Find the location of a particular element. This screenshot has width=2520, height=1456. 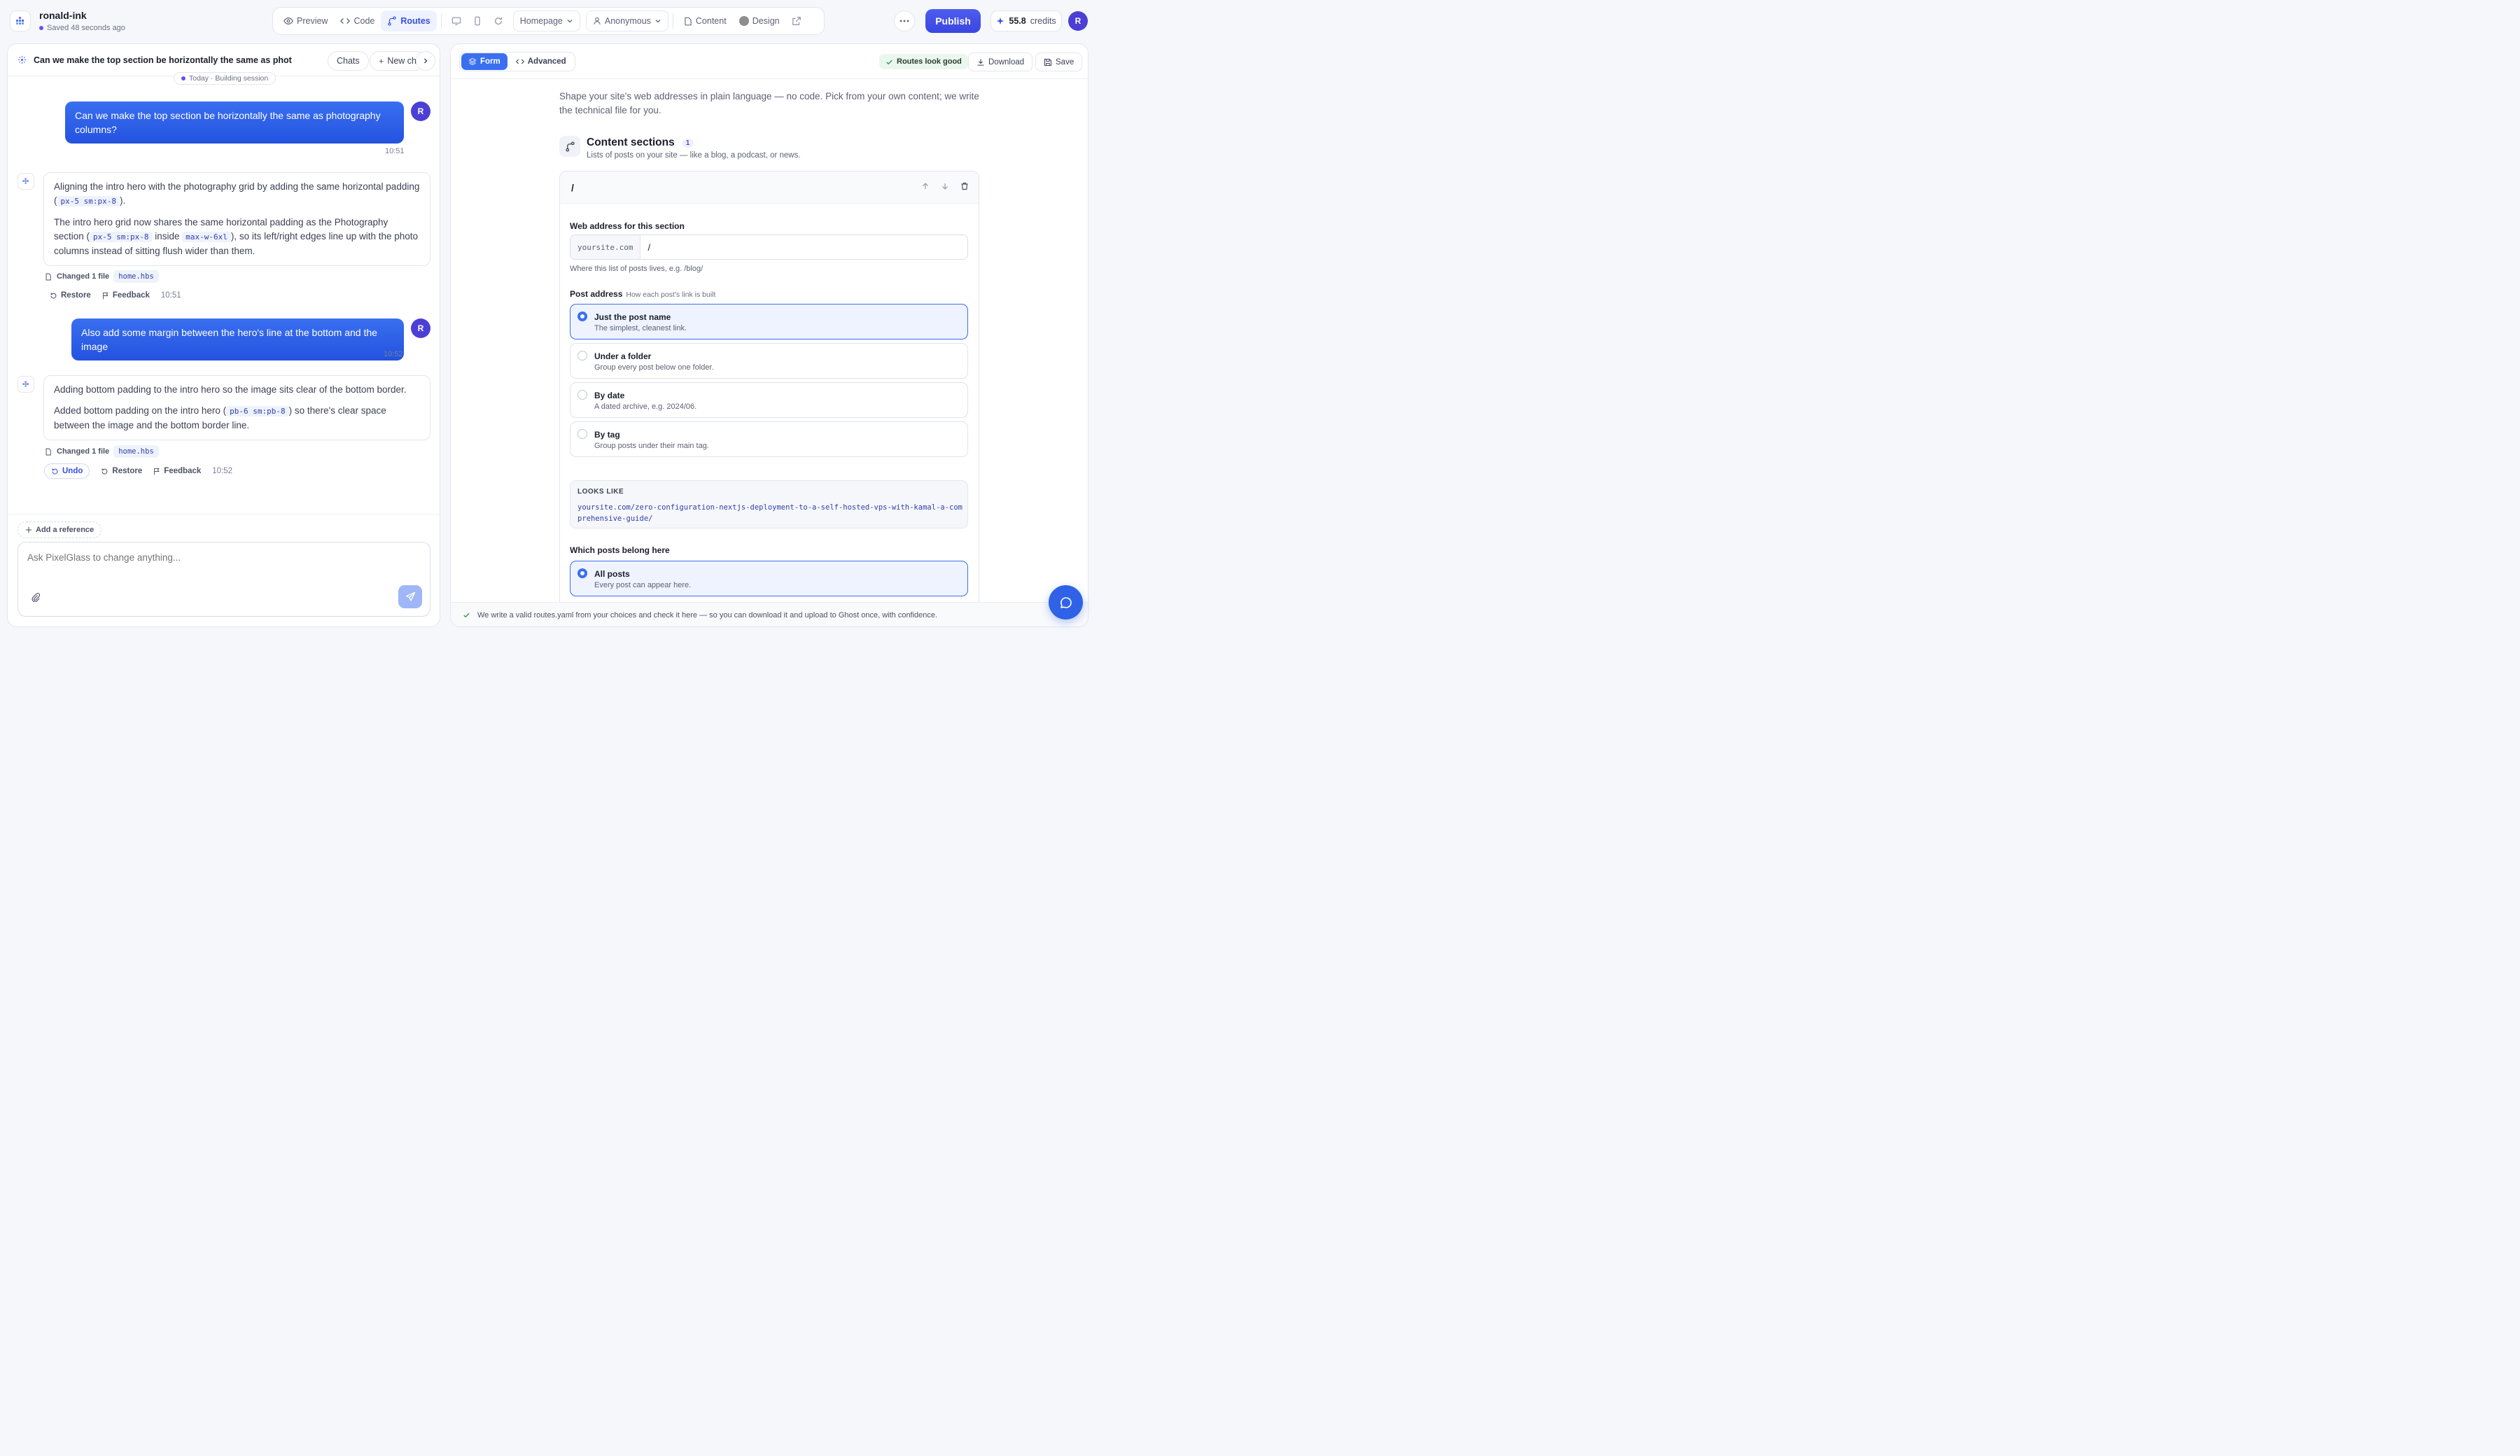

status-dot is located at coordinates (41, 28).